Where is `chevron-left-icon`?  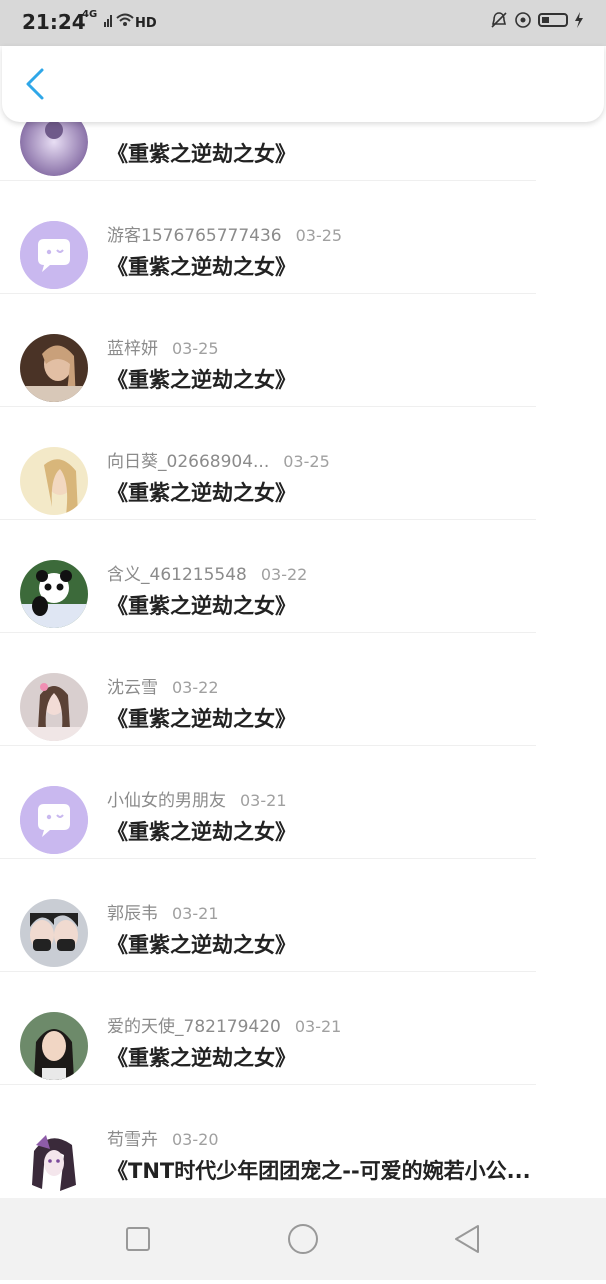
chevron-left-icon is located at coordinates (35, 84).